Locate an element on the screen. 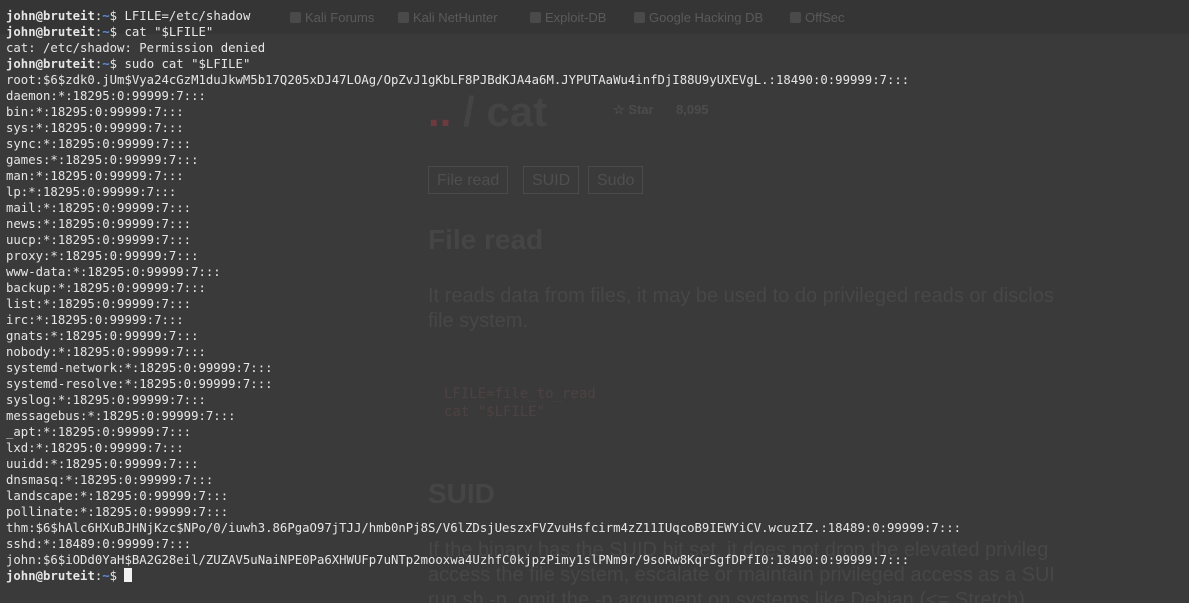  terminal-output-line: irc:*:18295:0:99999:7::: is located at coordinates (95, 320).